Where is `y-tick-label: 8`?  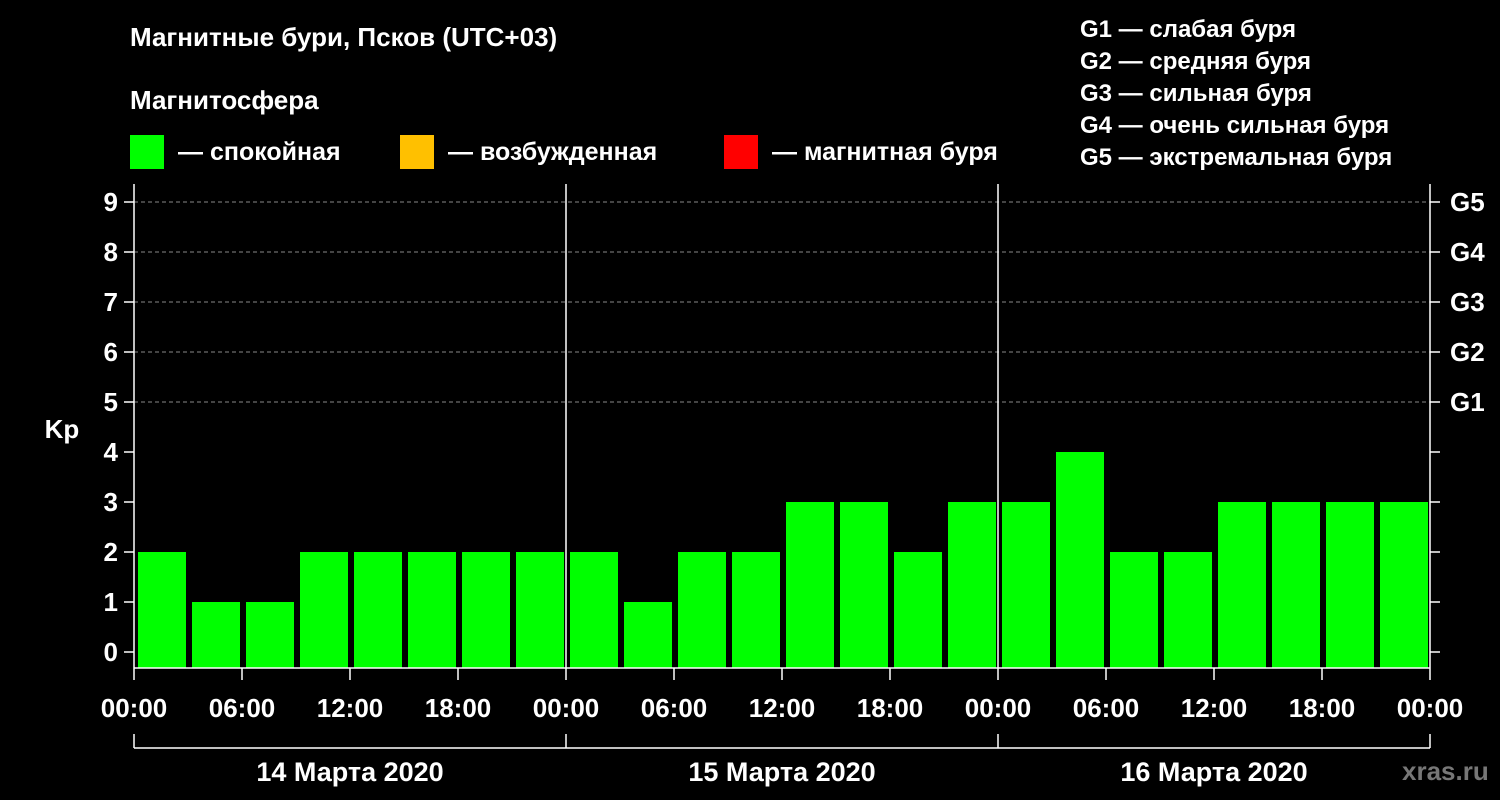 y-tick-label: 8 is located at coordinates (111, 252).